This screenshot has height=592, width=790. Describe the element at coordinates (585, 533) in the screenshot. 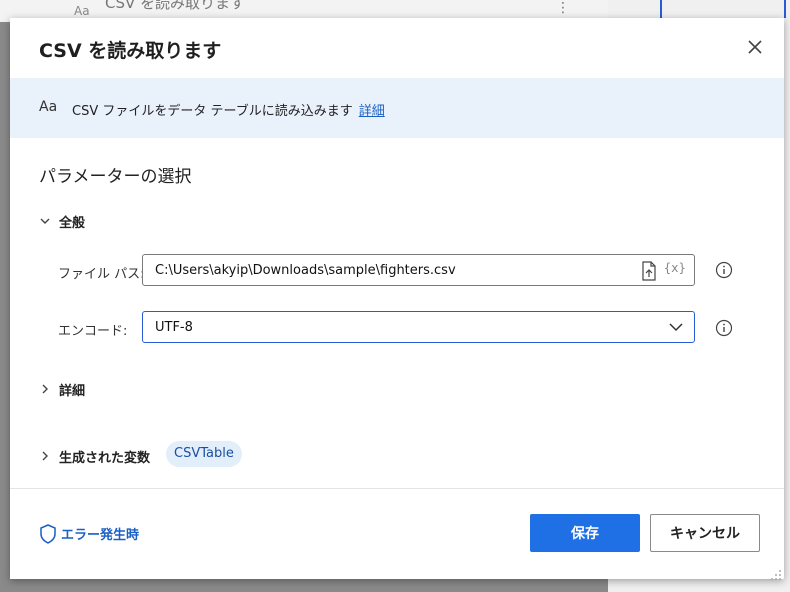

I see `save-button: 保存` at that location.